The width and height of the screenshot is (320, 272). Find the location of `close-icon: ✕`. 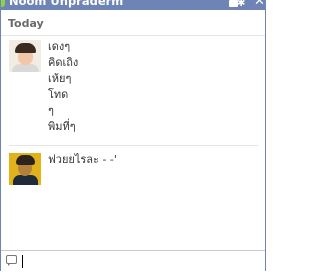

close-icon: ✕ is located at coordinates (259, 4).